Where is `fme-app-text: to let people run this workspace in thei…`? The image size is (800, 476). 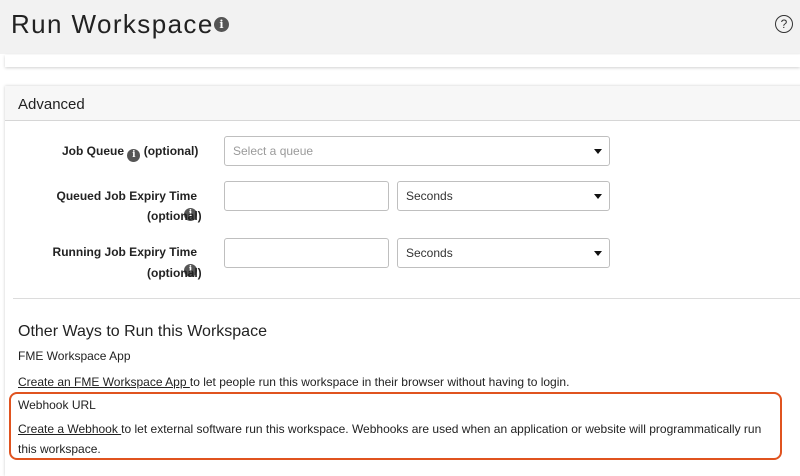
fme-app-text: to let people run this workspace in thei… is located at coordinates (379, 382).